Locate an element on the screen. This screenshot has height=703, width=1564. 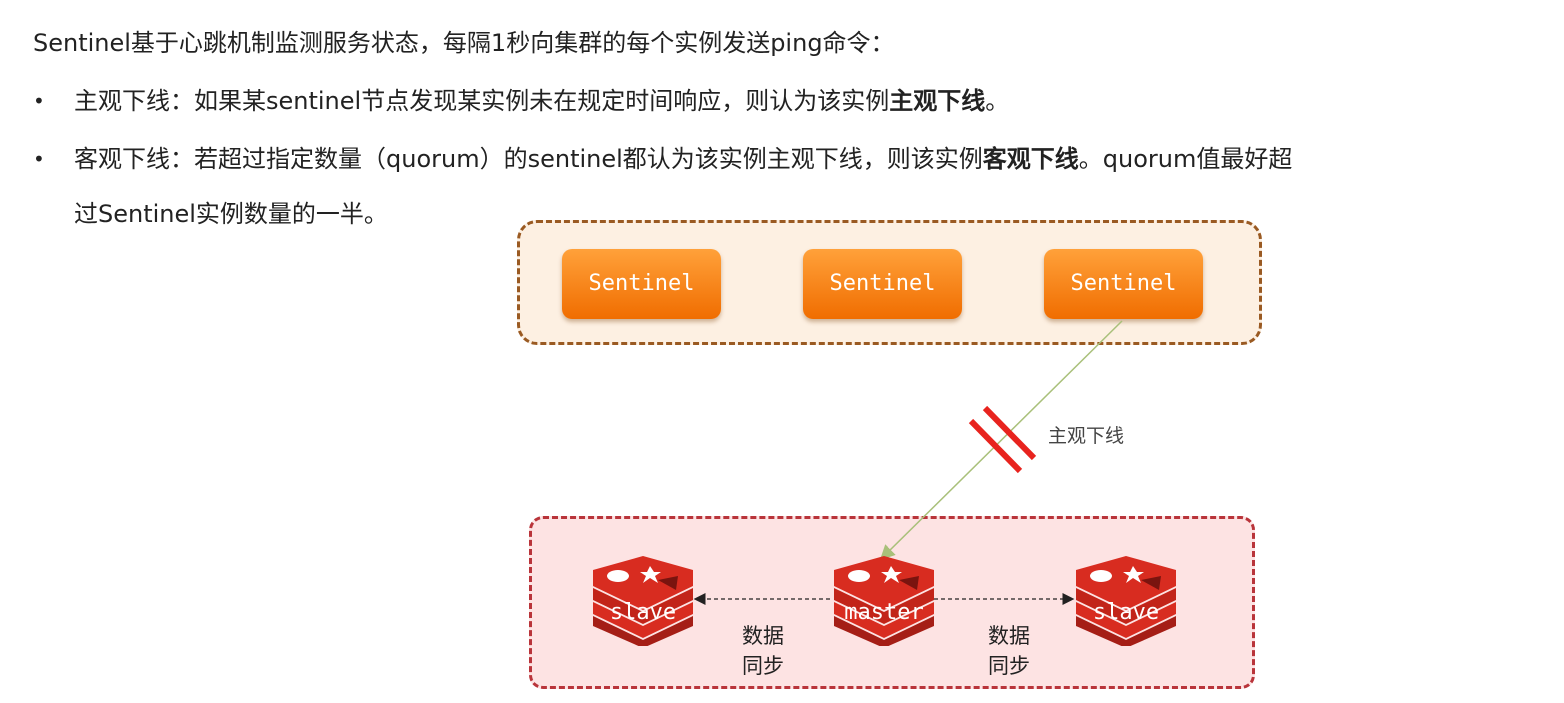
redis-master-node: master is located at coordinates (884, 602).